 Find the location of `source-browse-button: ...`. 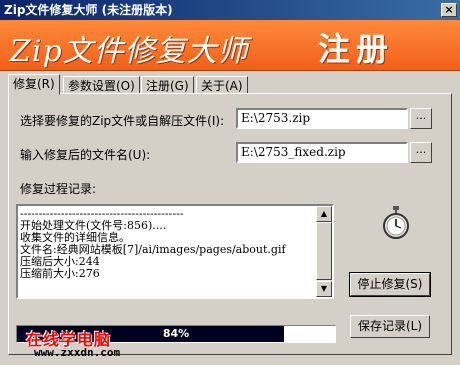

source-browse-button: ... is located at coordinates (421, 118).